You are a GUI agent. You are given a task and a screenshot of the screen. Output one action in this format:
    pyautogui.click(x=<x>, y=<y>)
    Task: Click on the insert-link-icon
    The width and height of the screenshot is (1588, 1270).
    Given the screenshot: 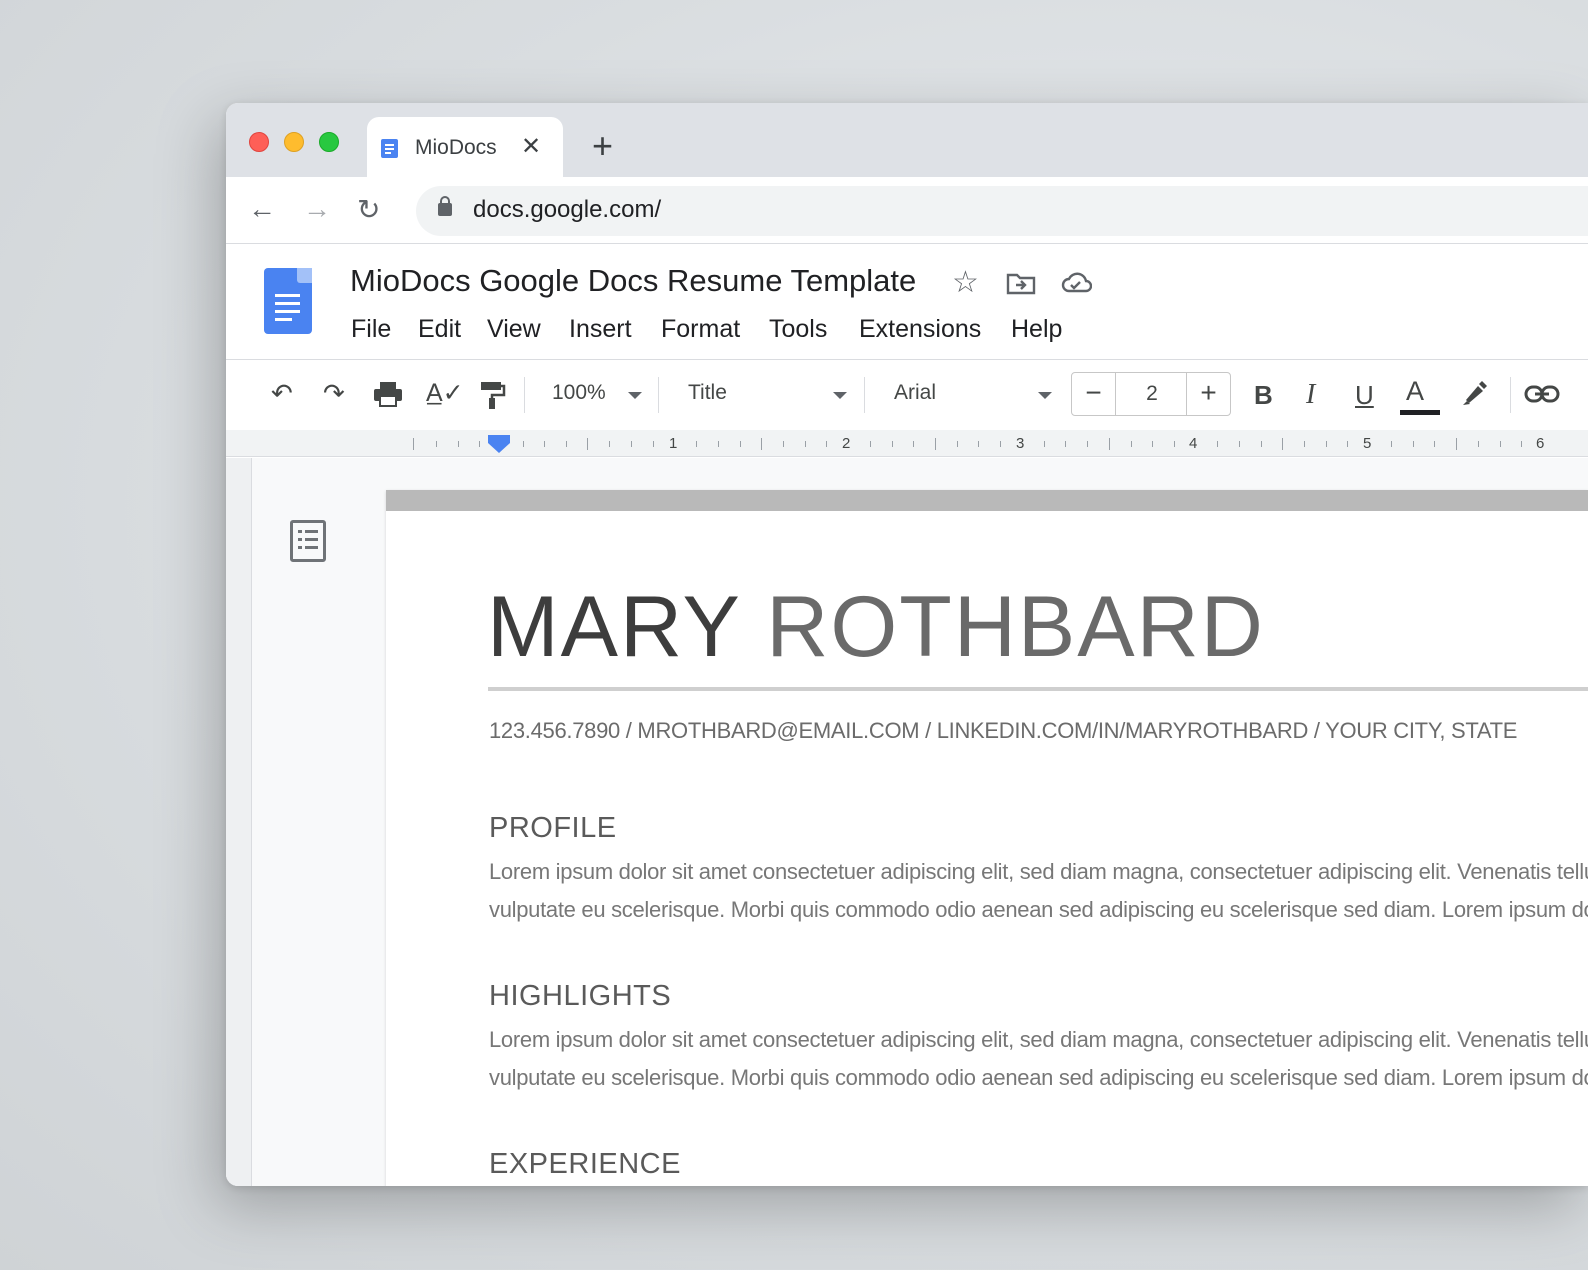 What is the action you would take?
    pyautogui.click(x=1542, y=394)
    